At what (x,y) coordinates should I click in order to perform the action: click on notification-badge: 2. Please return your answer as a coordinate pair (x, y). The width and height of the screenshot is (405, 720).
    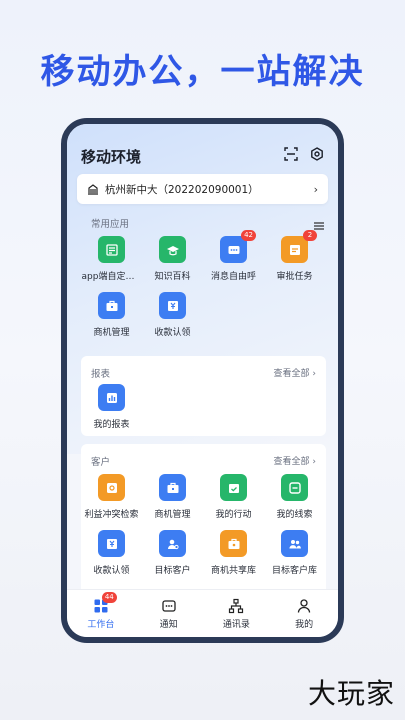
    Looking at the image, I should click on (310, 235).